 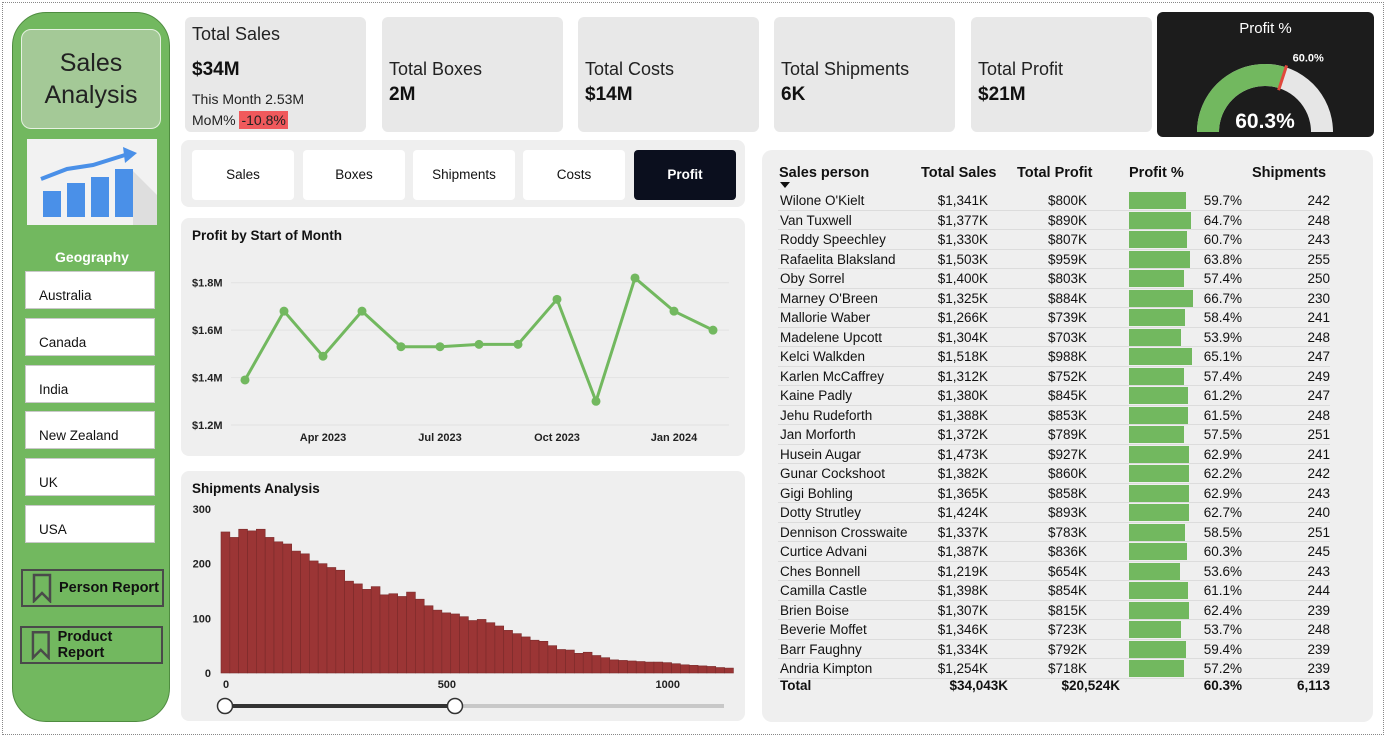 I want to click on table-row: Brien Boise $1,307K $815K 62.4% 239, so click(x=1054, y=610).